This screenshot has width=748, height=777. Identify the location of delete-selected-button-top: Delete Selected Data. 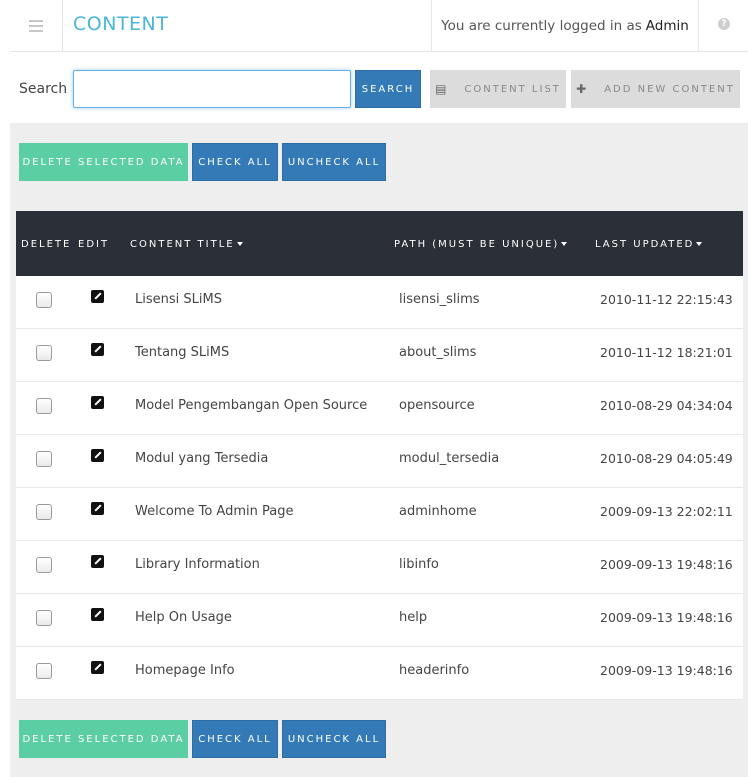
(103, 162).